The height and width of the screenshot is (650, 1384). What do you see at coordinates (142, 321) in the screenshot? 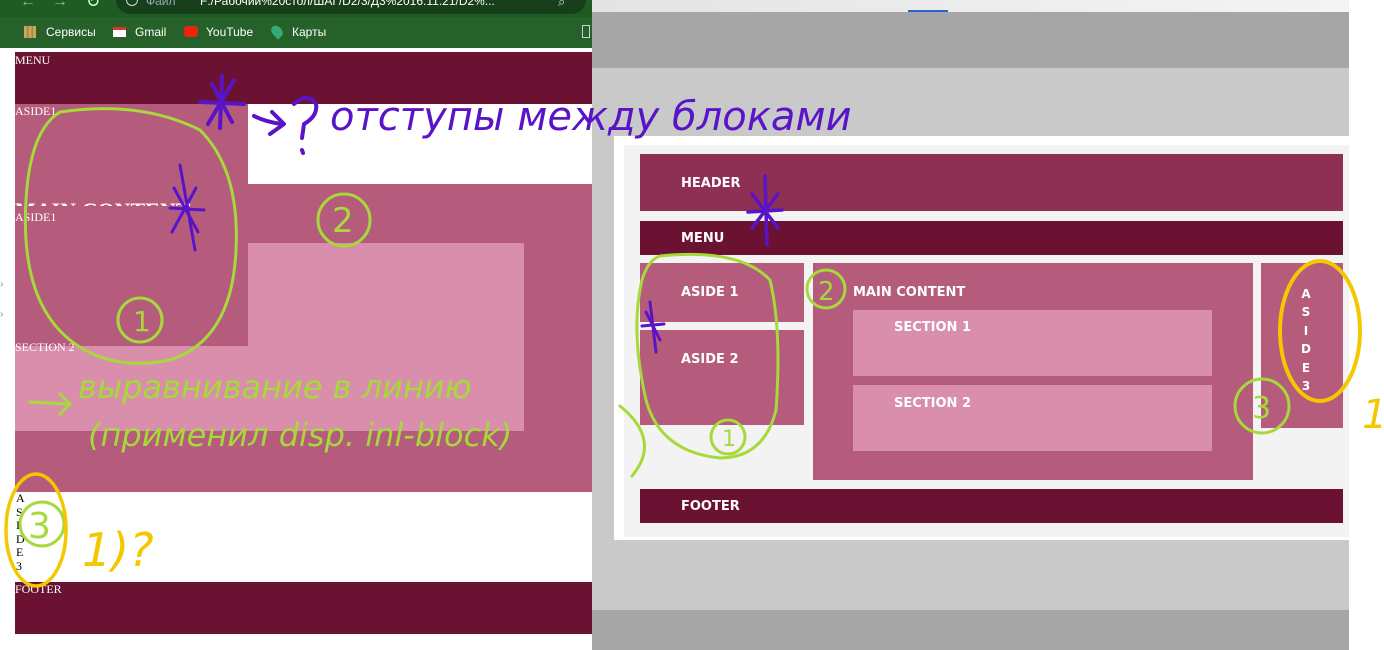
I see `green-number-1-left: 1` at bounding box center [142, 321].